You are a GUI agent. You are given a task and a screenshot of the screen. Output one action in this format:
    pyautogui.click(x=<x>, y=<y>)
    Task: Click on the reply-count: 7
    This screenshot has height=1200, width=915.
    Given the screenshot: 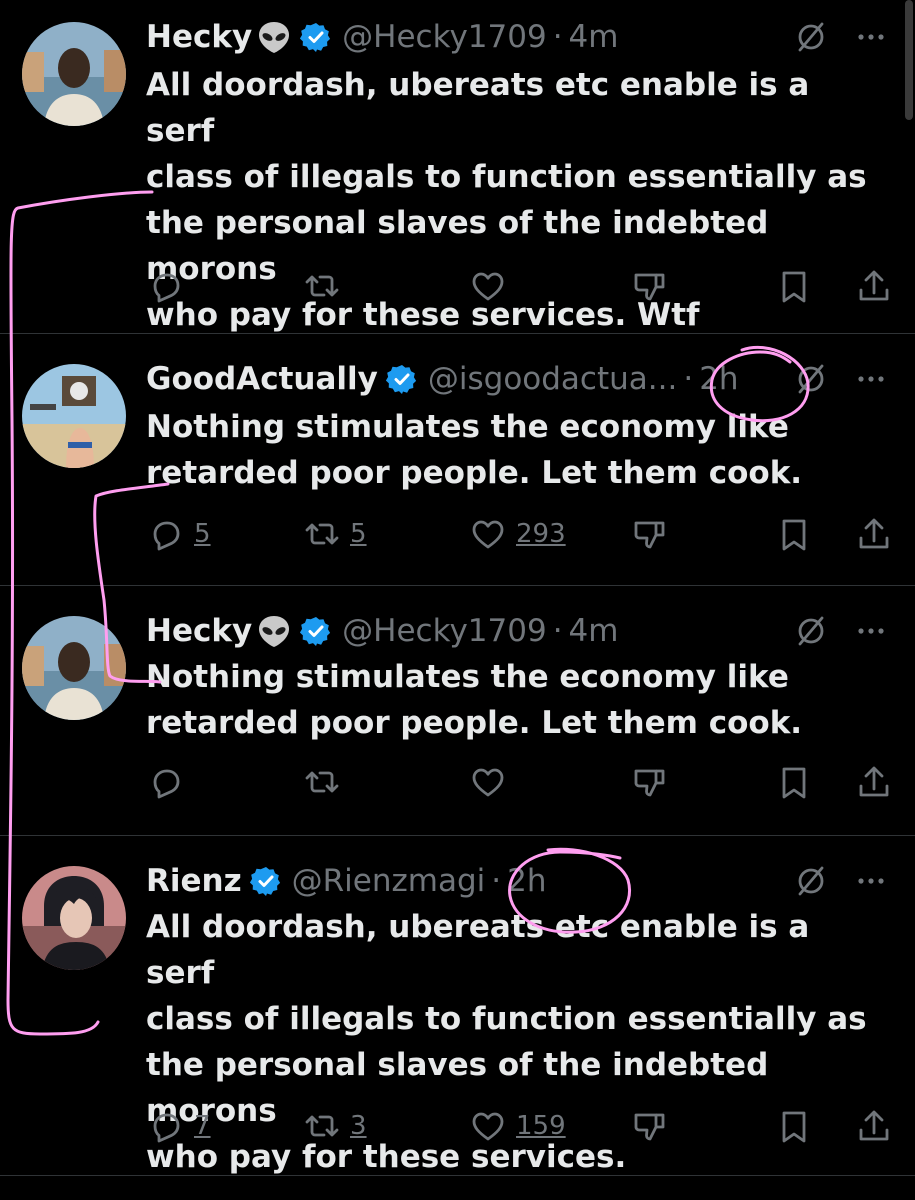 What is the action you would take?
    pyautogui.click(x=202, y=1126)
    